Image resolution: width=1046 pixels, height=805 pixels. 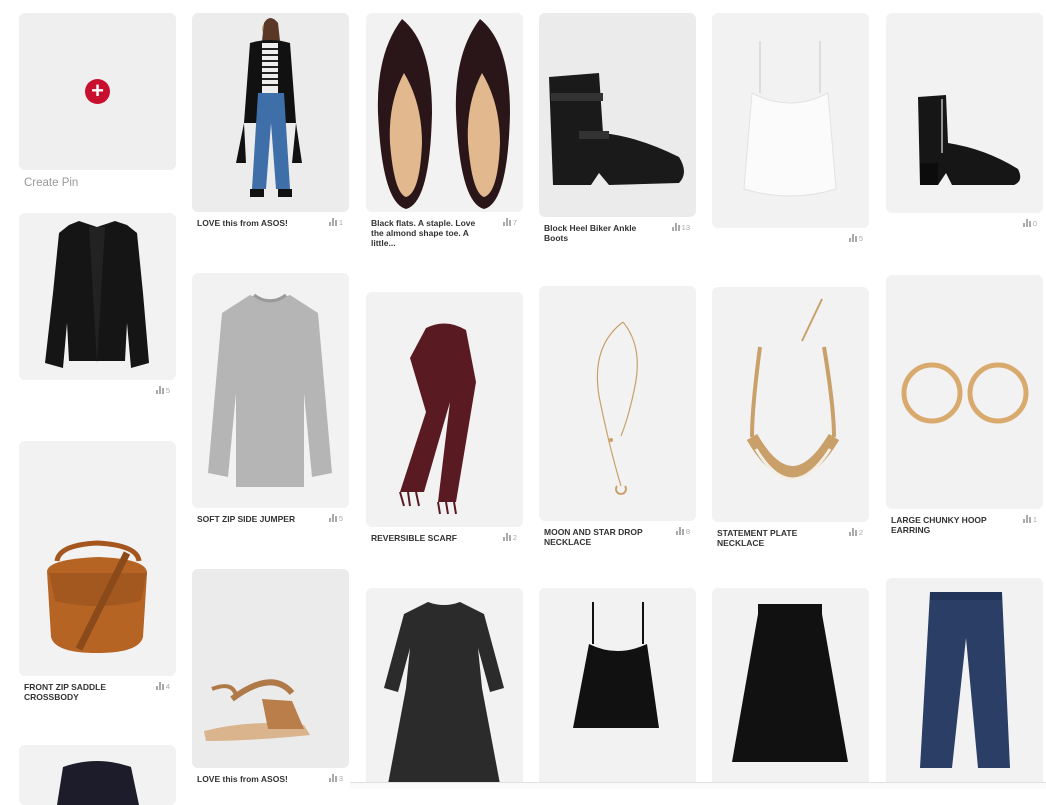 I want to click on pin-image-jeans, so click(x=964, y=683).